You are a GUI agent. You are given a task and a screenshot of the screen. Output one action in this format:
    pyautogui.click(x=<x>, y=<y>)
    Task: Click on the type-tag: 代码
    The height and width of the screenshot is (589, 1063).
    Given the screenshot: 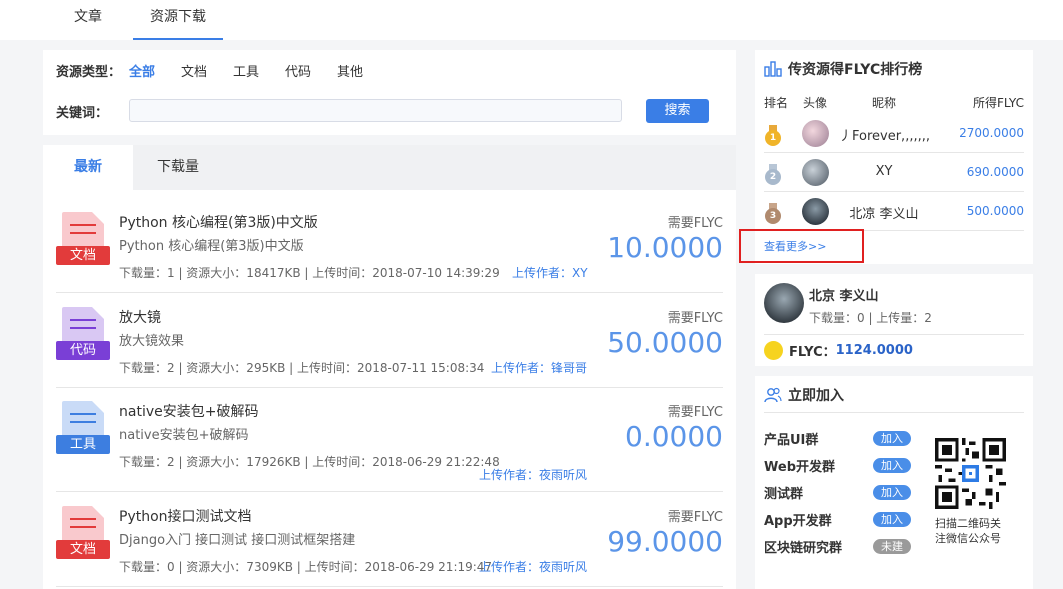 What is the action you would take?
    pyautogui.click(x=83, y=350)
    